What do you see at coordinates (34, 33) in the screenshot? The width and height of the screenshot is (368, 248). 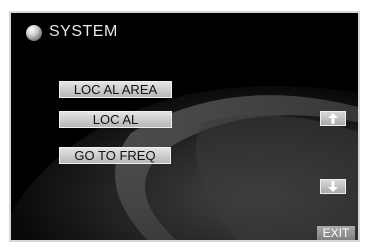 I see `disc-icon` at bounding box center [34, 33].